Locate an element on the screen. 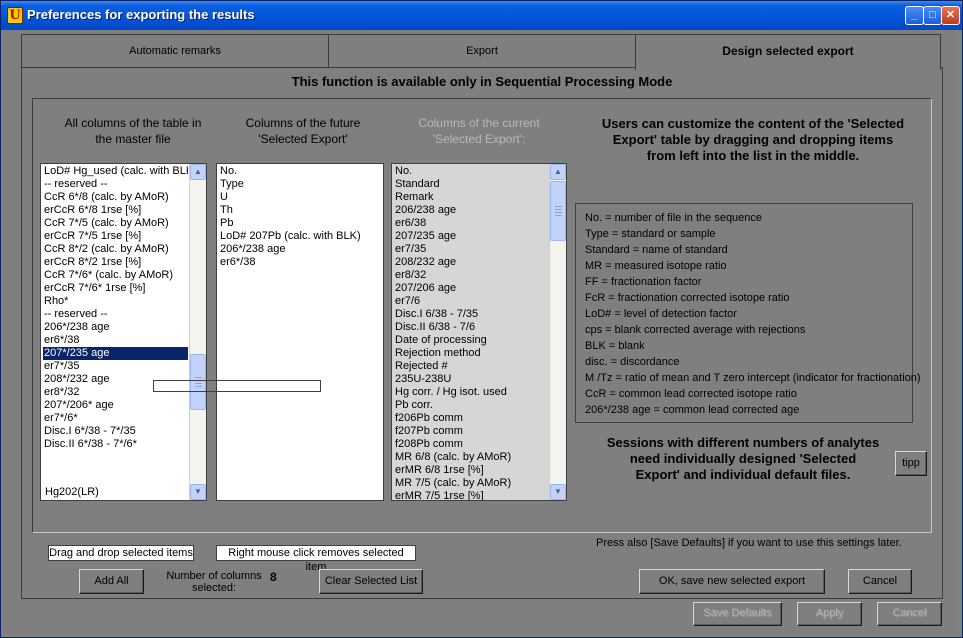  list-item: Type is located at coordinates (300, 184).